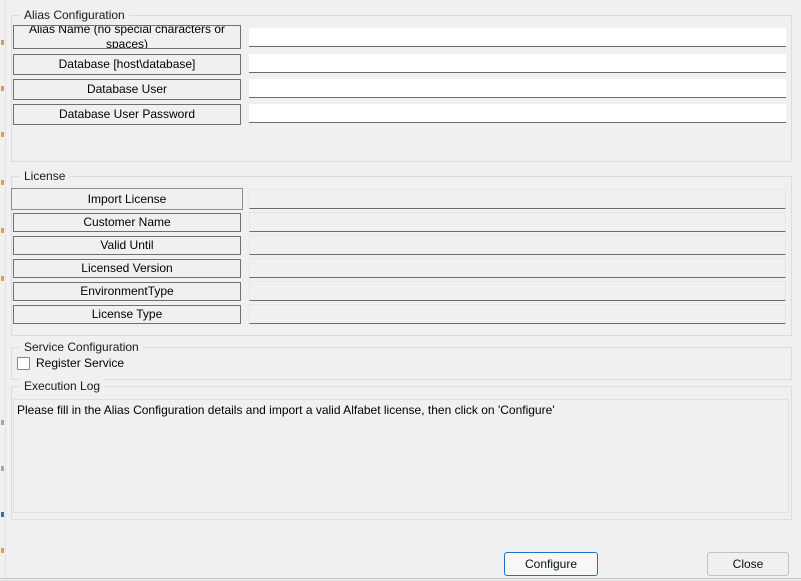  Describe the element at coordinates (74, 15) in the screenshot. I see `alias-configuration-title: Alias Configuration` at that location.